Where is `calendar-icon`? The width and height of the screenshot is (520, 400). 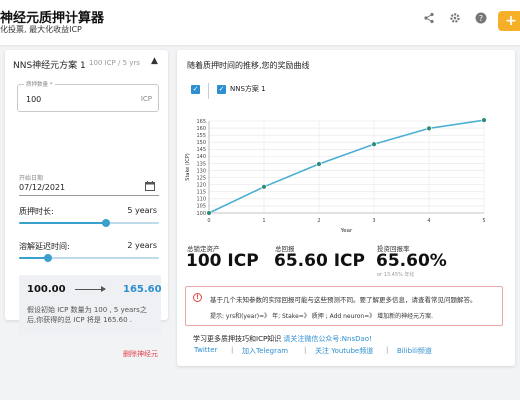
calendar-icon is located at coordinates (150, 187).